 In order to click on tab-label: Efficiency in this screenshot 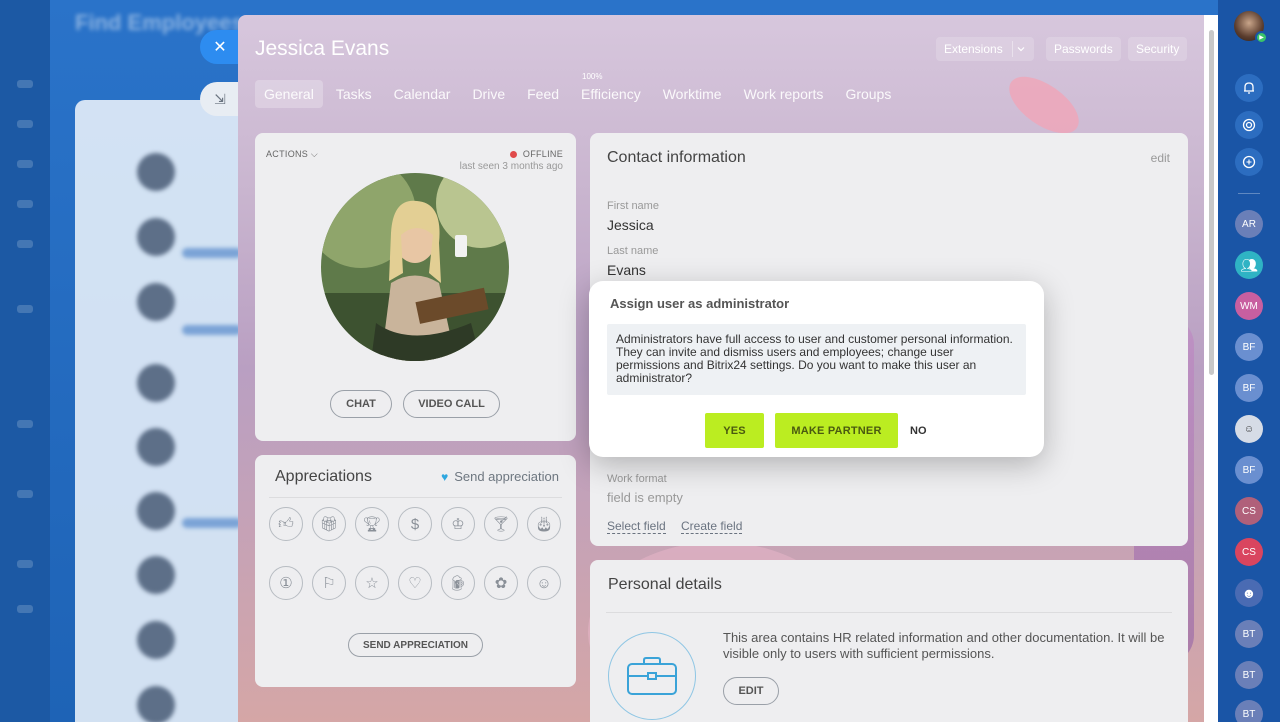, I will do `click(611, 94)`.